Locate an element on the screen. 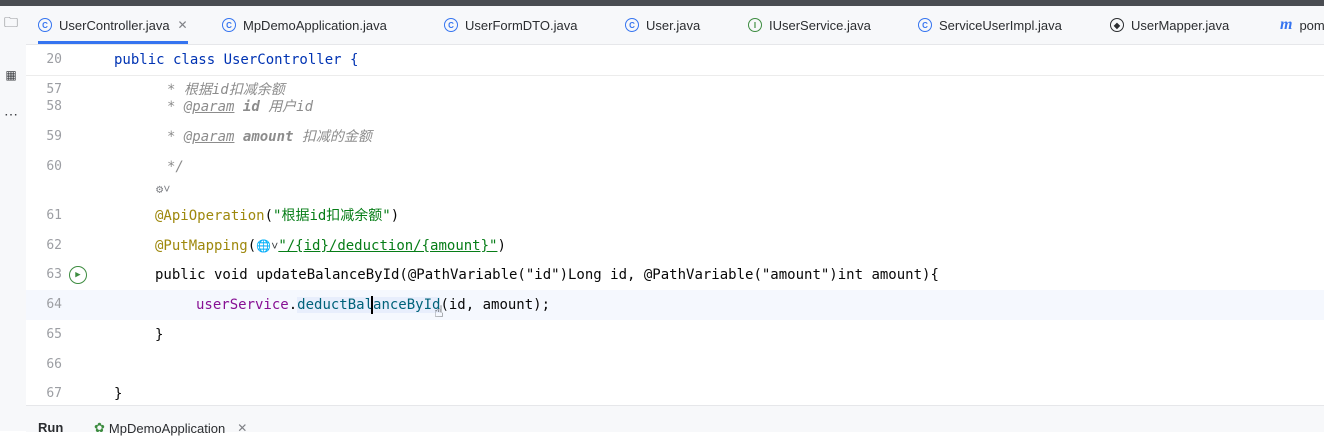 The image size is (1324, 436). globe-icon: 🌐˅ is located at coordinates (267, 246).